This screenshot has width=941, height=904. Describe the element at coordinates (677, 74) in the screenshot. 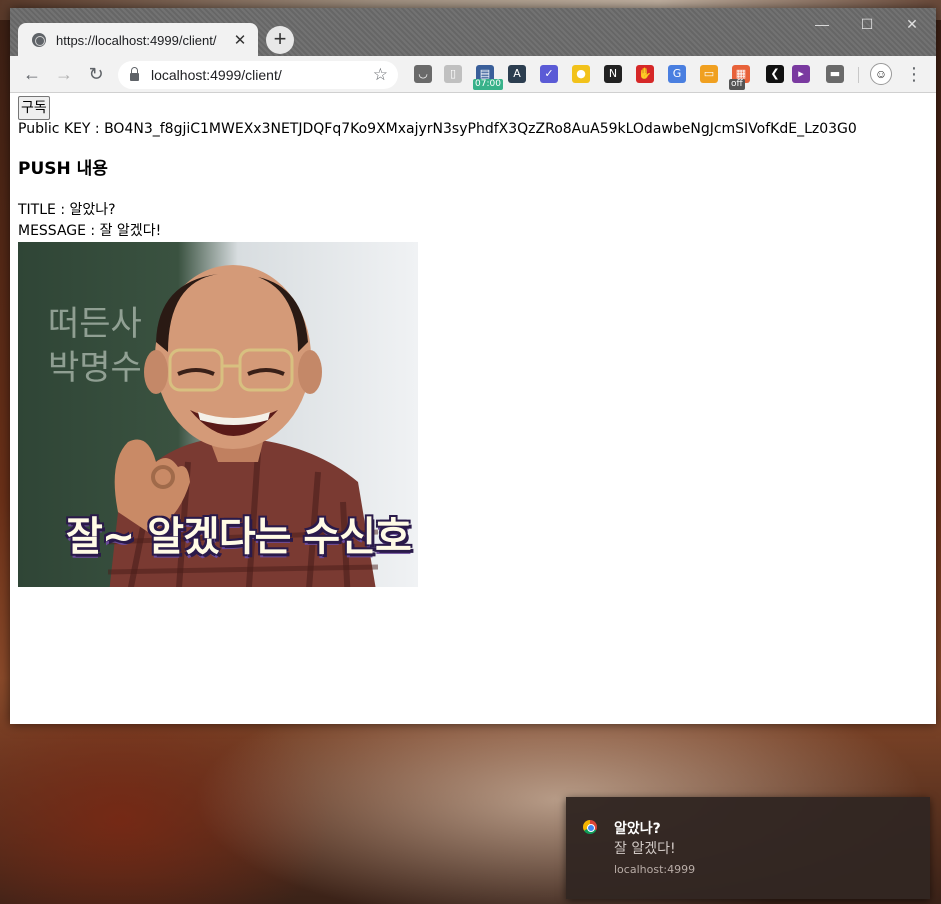

I see `translate-icon: G` at that location.